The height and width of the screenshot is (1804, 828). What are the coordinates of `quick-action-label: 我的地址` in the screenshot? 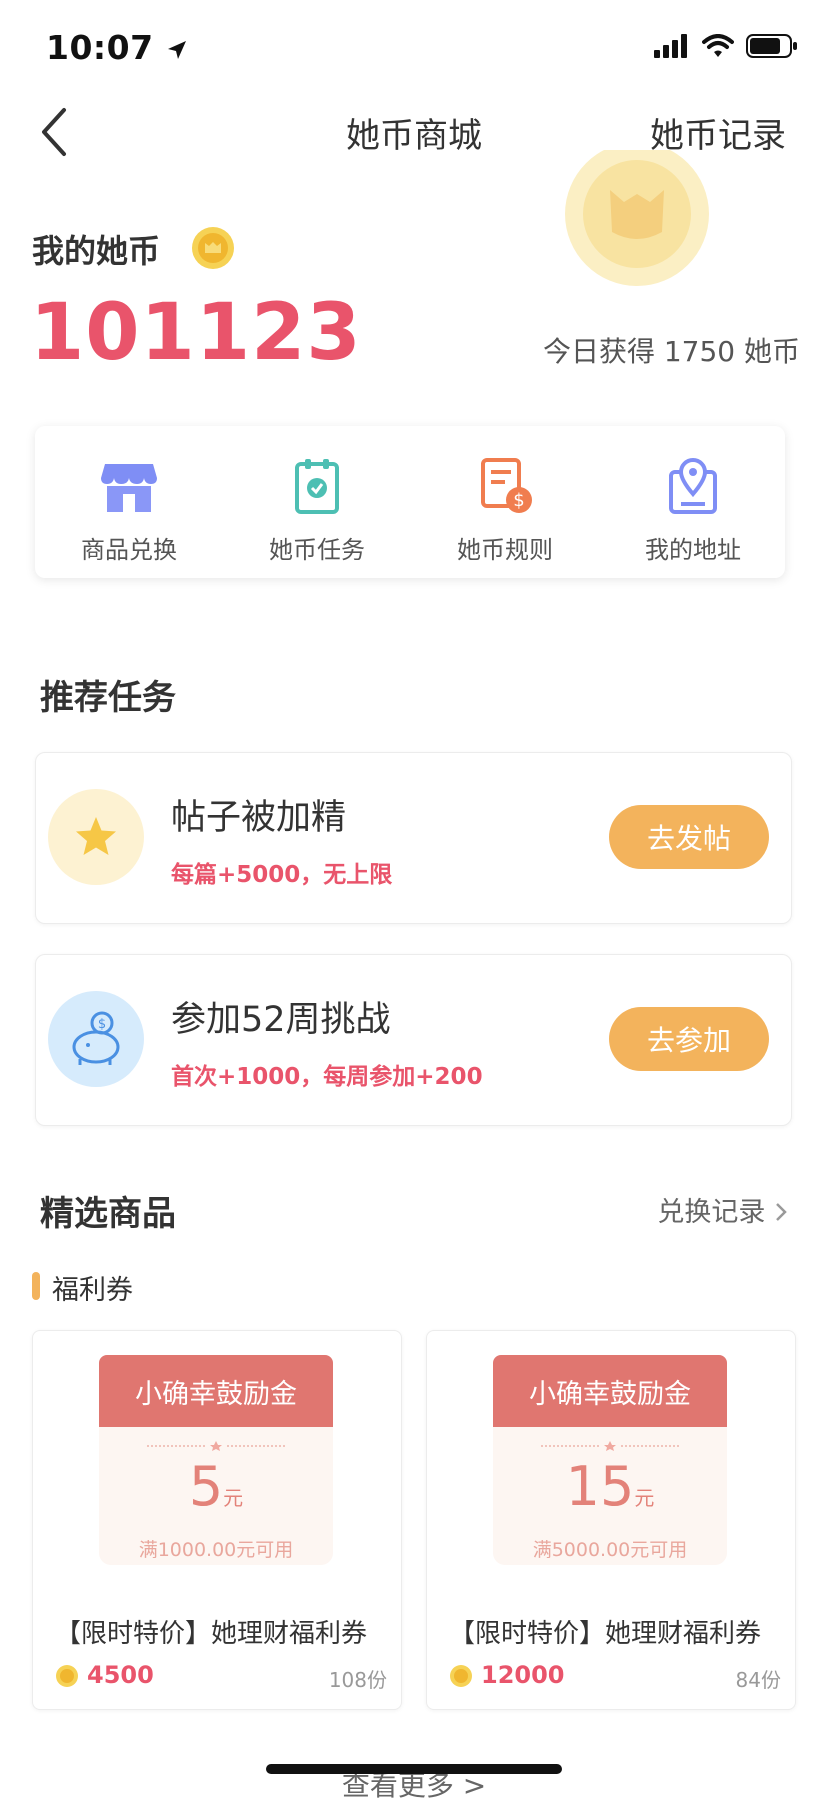 It's located at (693, 550).